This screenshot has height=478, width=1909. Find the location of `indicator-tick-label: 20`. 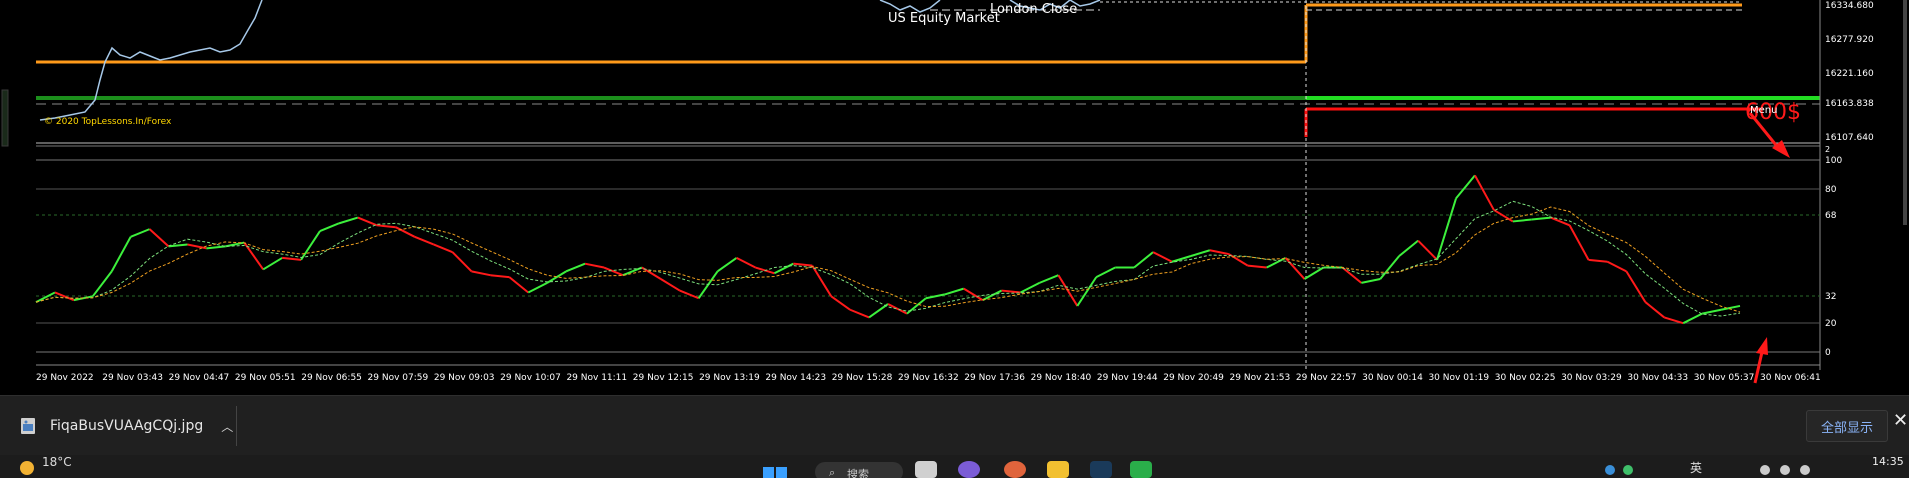

indicator-tick-label: 20 is located at coordinates (1831, 324).